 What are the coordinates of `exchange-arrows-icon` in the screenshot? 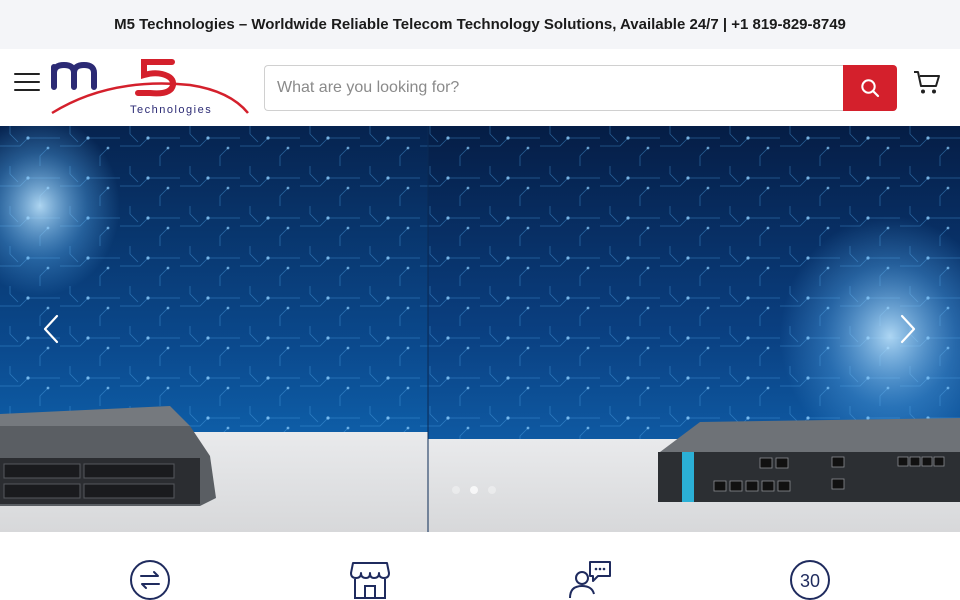 It's located at (150, 580).